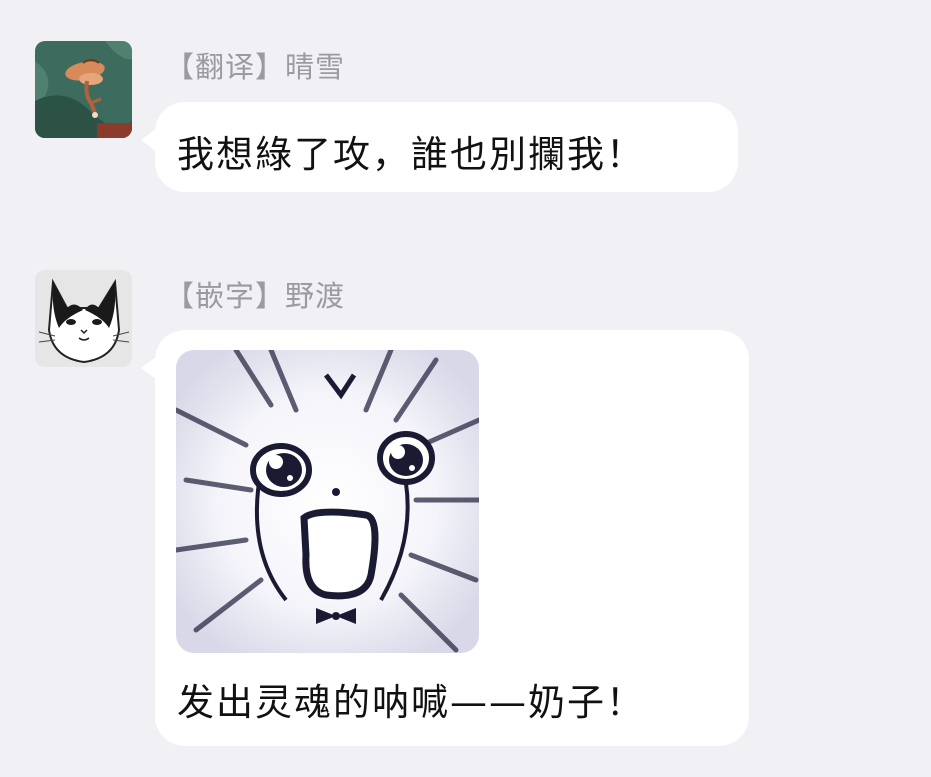 The height and width of the screenshot is (777, 931). I want to click on sender-name: 【翻译】晴雪, so click(255, 67).